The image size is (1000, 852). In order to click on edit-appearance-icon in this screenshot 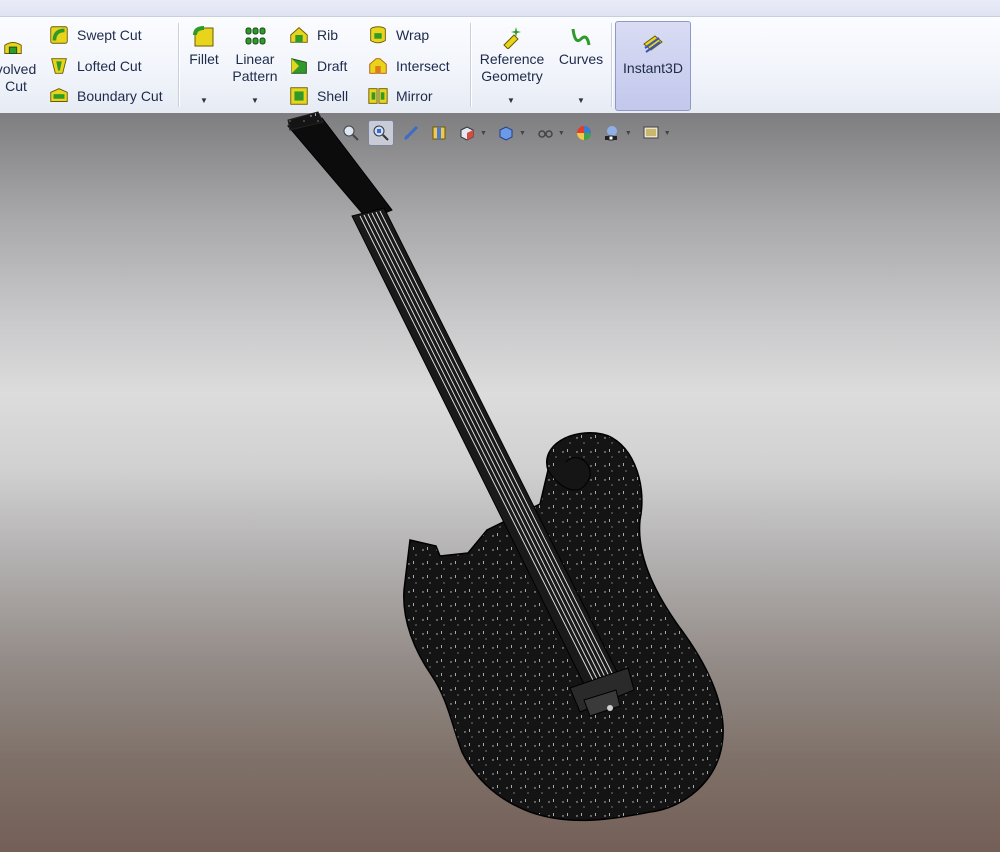, I will do `click(583, 133)`.